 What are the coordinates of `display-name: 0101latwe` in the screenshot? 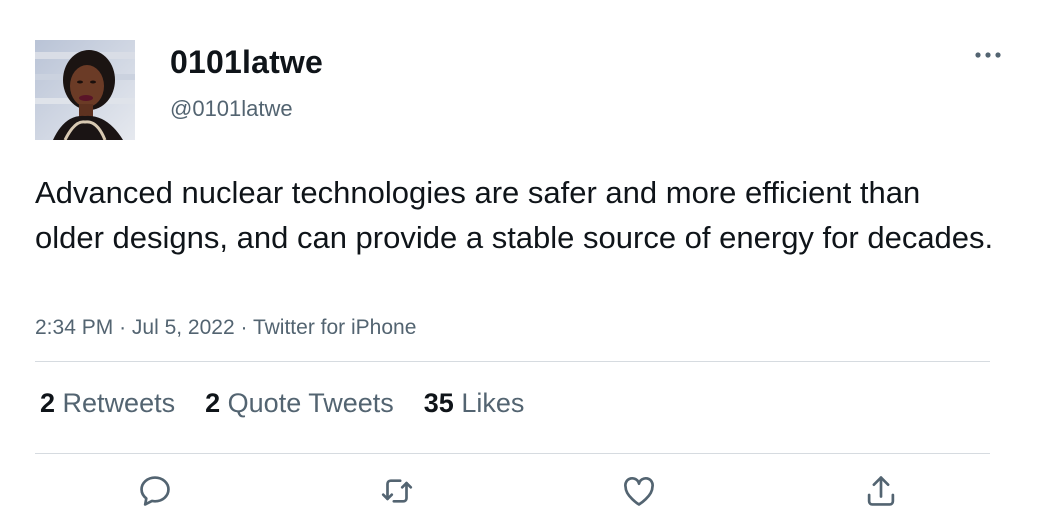 It's located at (246, 62).